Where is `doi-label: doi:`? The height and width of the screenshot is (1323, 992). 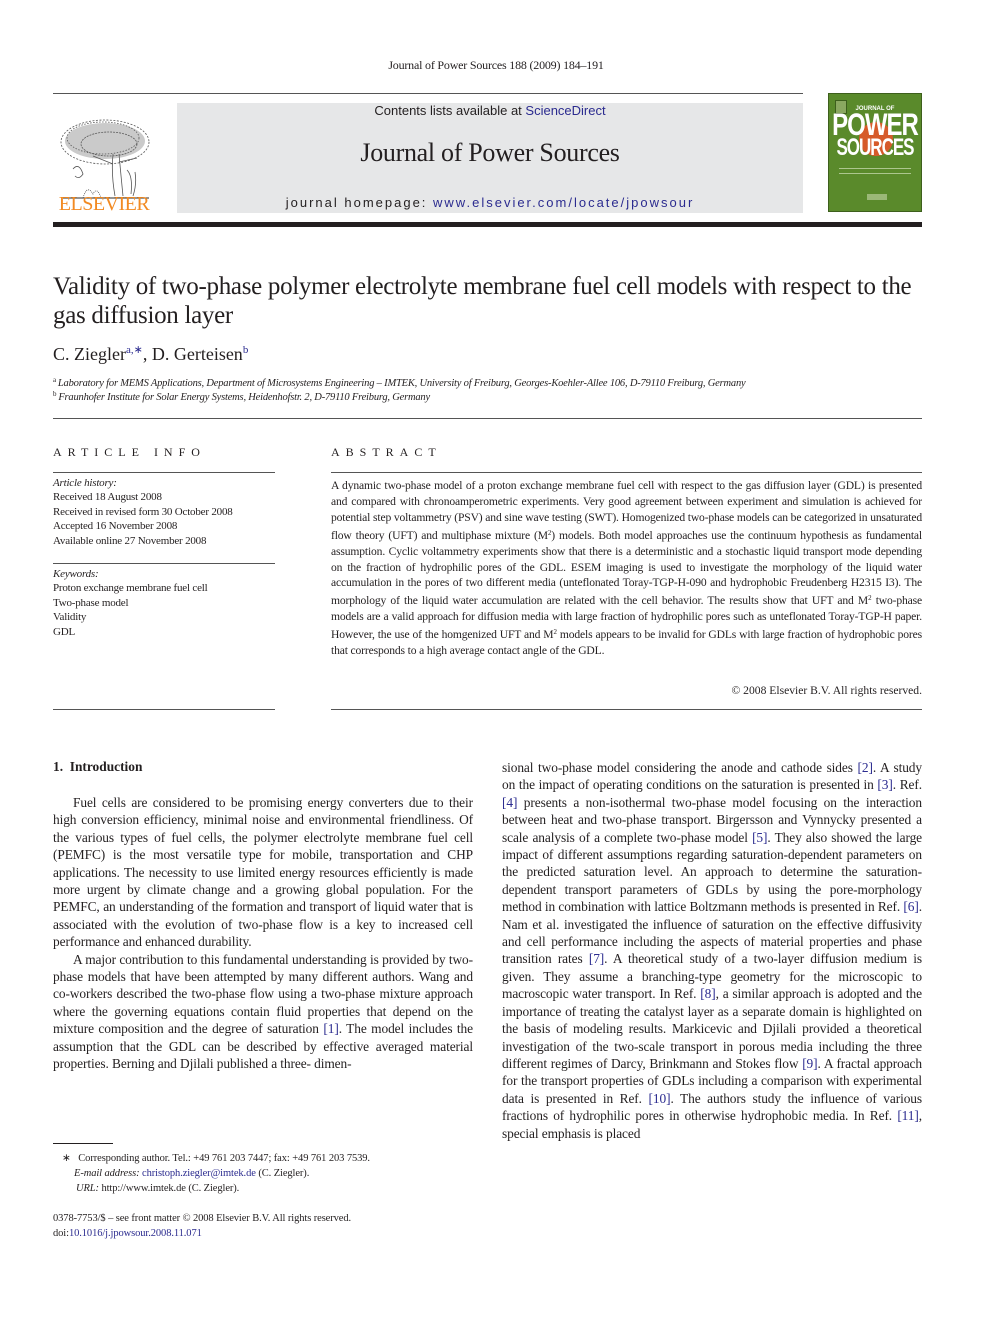 doi-label: doi: is located at coordinates (61, 1233).